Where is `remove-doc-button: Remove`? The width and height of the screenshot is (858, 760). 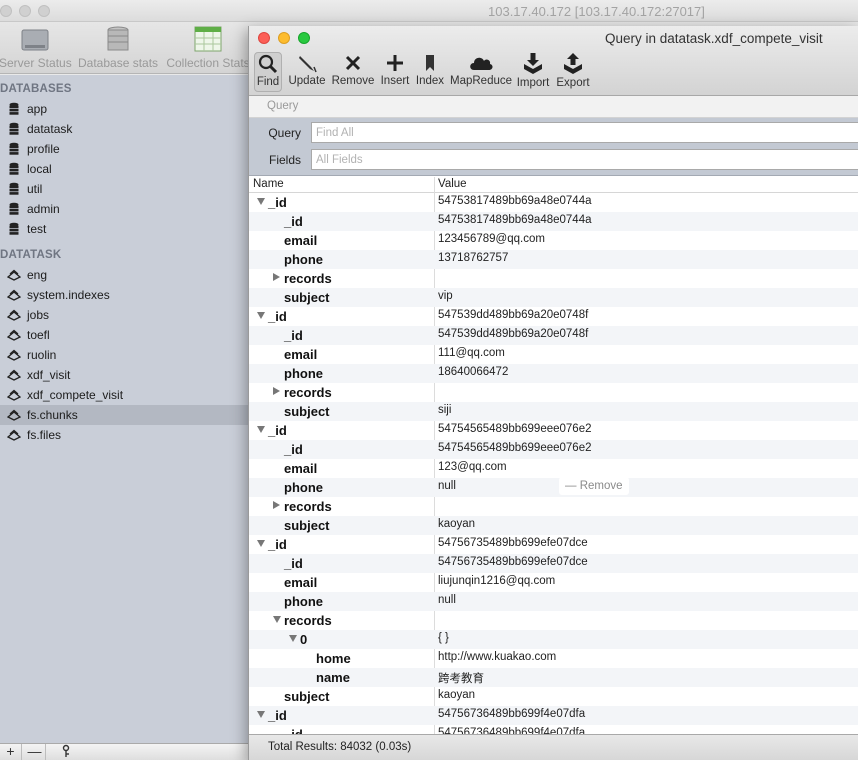
remove-doc-button: Remove is located at coordinates (353, 72).